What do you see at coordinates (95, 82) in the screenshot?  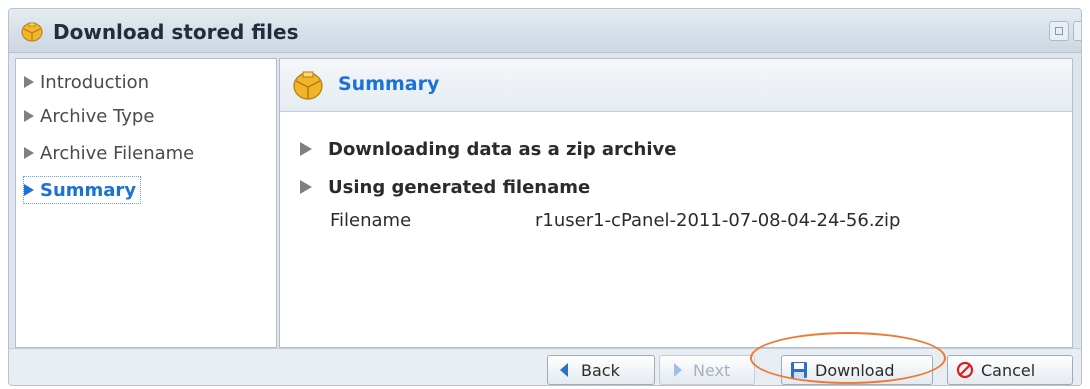 I see `step-label: Introduction` at bounding box center [95, 82].